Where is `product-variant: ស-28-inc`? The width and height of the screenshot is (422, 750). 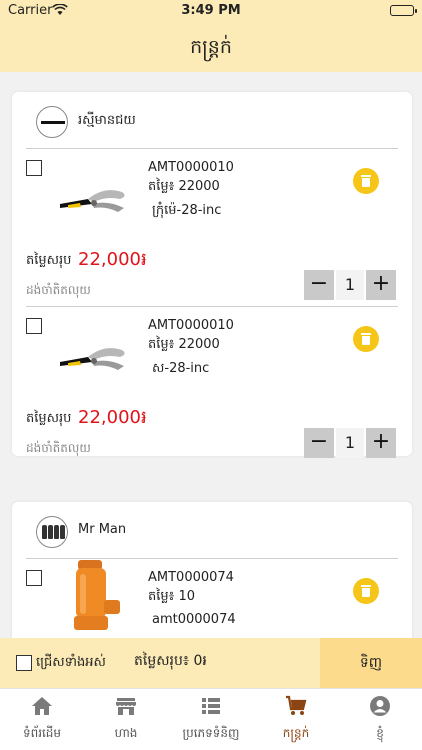
product-variant: ស-28-inc is located at coordinates (181, 368).